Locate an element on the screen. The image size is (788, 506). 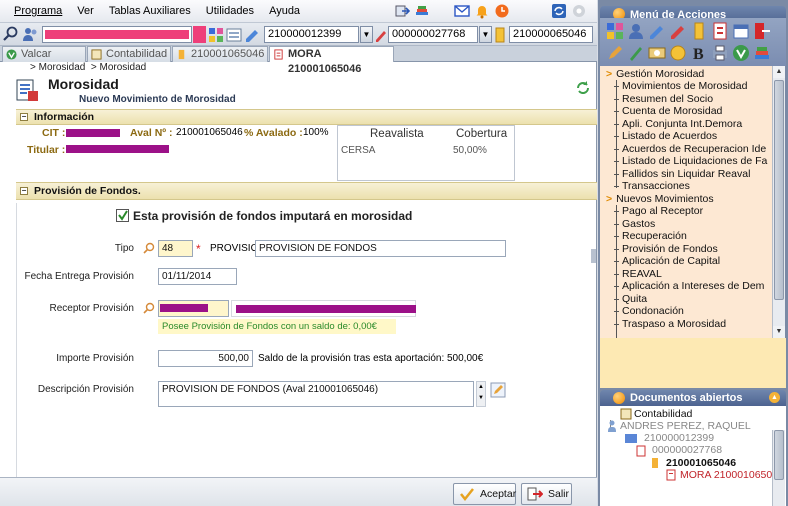
bell-icon is located at coordinates (482, 11).